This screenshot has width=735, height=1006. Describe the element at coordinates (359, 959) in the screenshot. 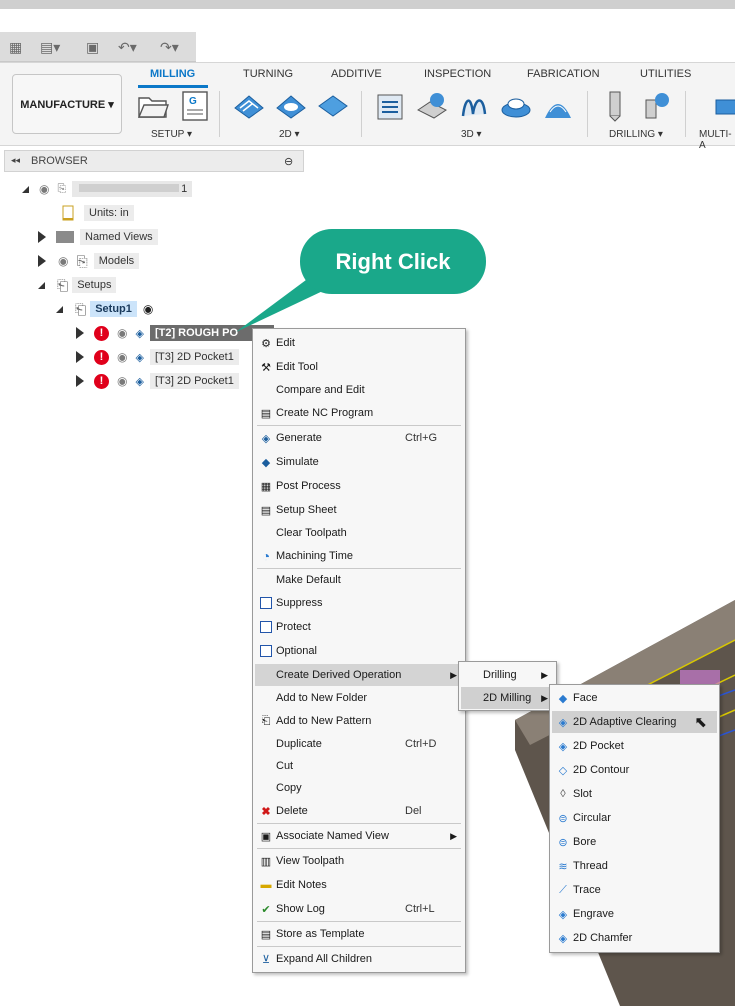

I see `menu-item-expand-all-children: ⊻ Expand All Children` at that location.